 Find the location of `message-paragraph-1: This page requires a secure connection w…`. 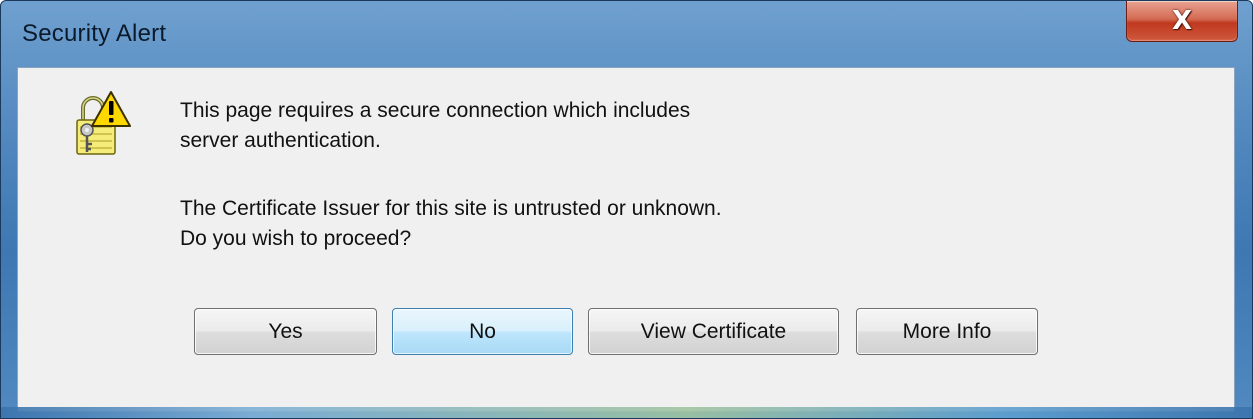

message-paragraph-1: This page requires a secure connection w… is located at coordinates (435, 126).